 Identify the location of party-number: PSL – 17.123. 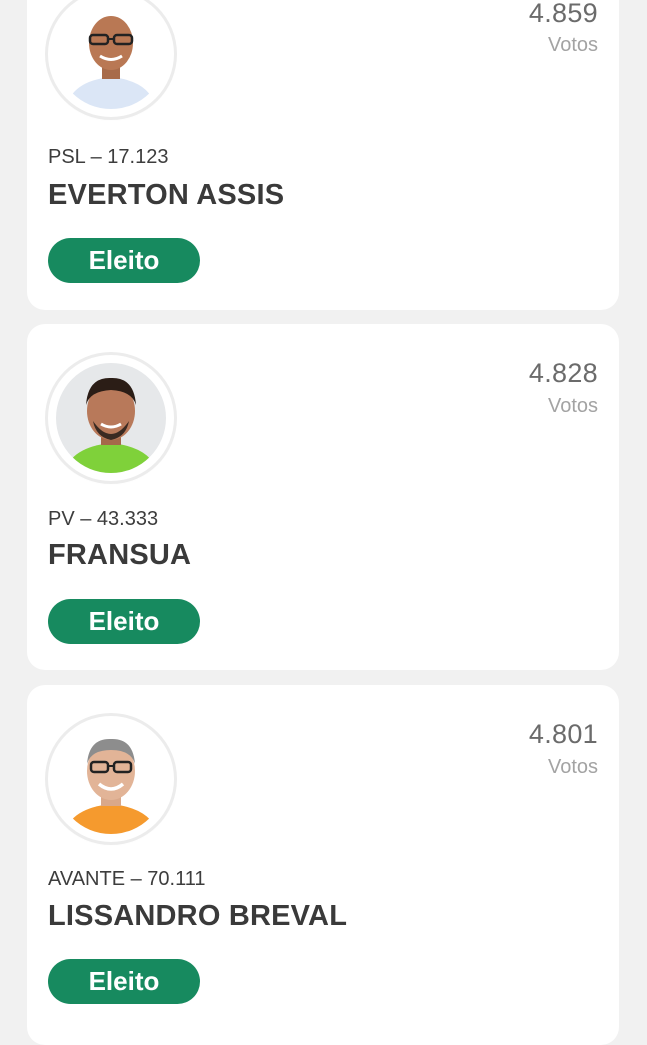
(108, 157).